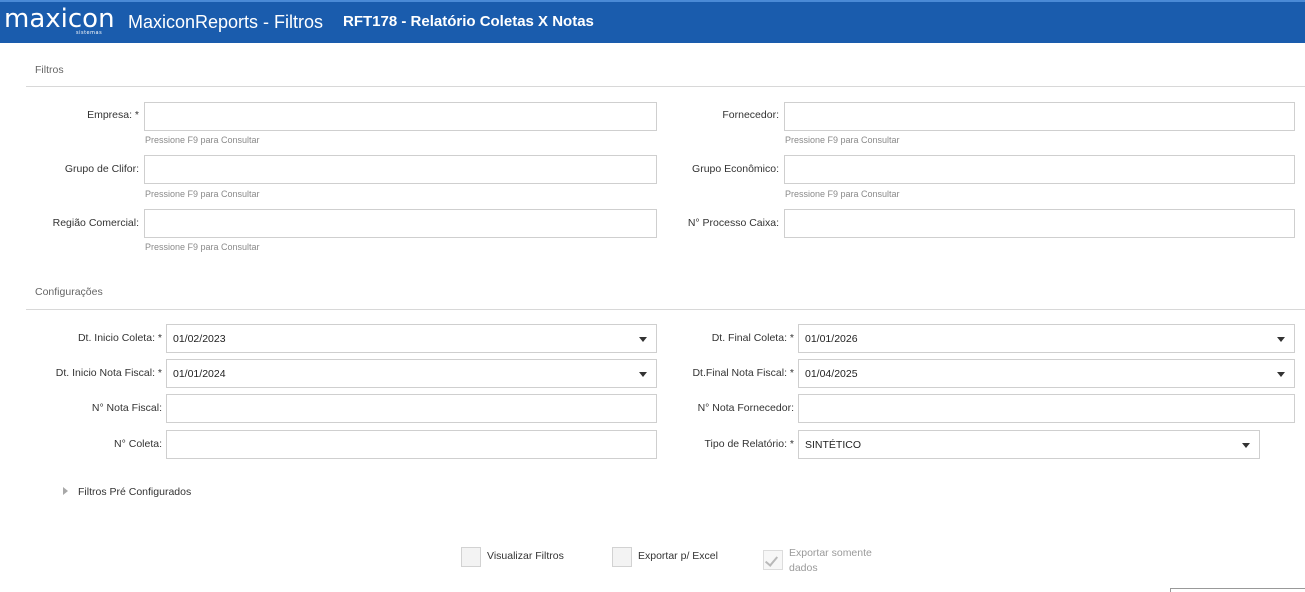 This screenshot has height=592, width=1305. I want to click on nota-fiscal-label: N° Nota Fiscal:, so click(126, 408).